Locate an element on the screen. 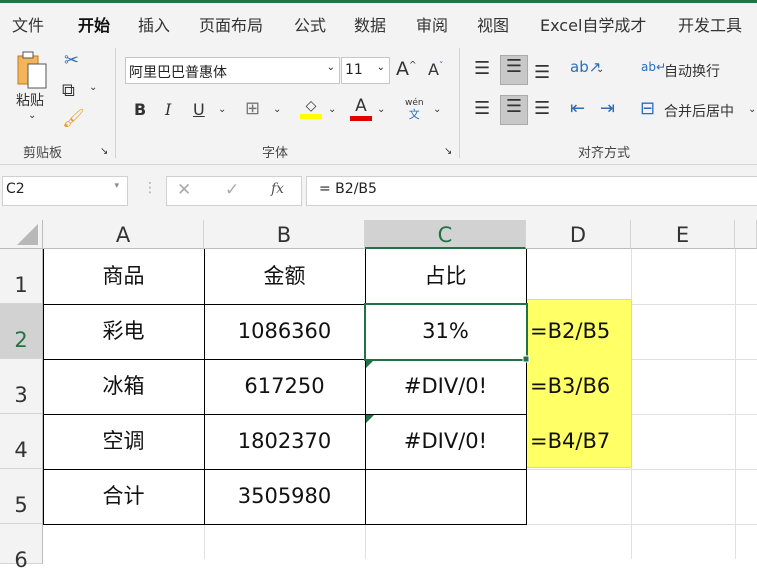  cell-b4: 1802370 is located at coordinates (284, 441).